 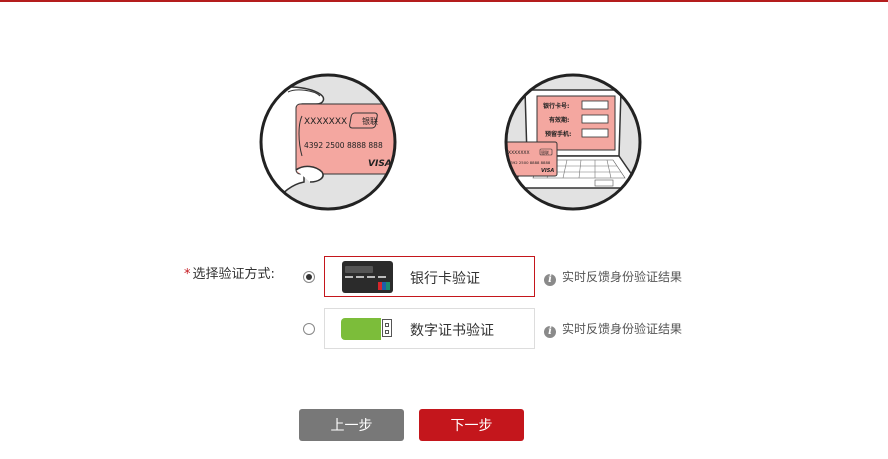 I want to click on info-bank-card: i 实时反馈身份验证结果, so click(x=613, y=277).